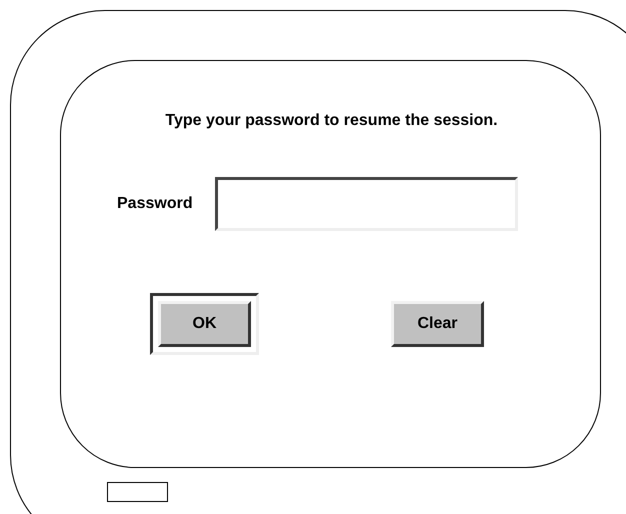  I want to click on prompt-text: Type your password to resume the session., so click(331, 121).